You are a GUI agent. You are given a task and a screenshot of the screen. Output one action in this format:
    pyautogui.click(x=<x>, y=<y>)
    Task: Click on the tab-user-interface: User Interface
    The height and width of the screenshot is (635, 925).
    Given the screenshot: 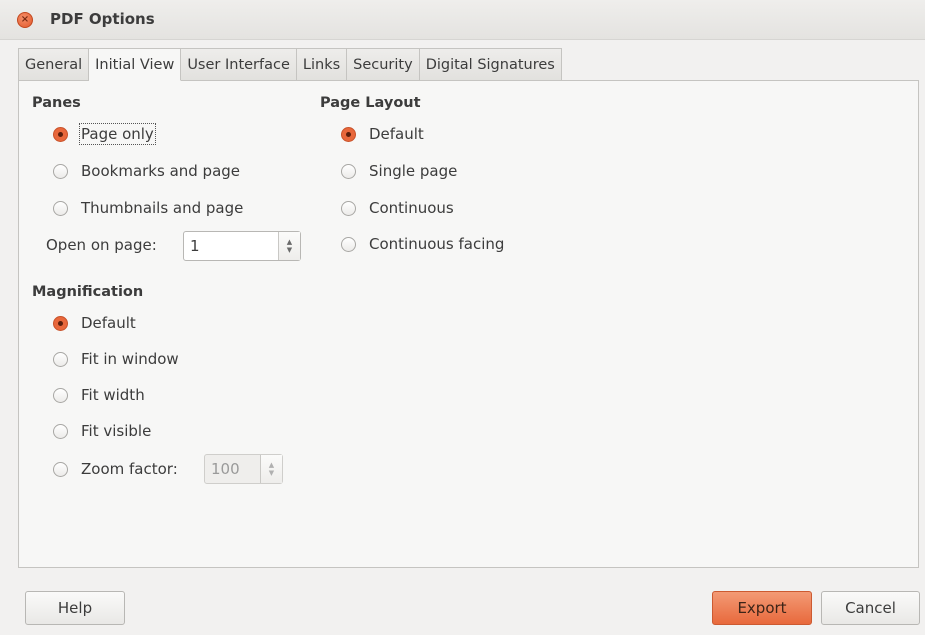 What is the action you would take?
    pyautogui.click(x=239, y=64)
    